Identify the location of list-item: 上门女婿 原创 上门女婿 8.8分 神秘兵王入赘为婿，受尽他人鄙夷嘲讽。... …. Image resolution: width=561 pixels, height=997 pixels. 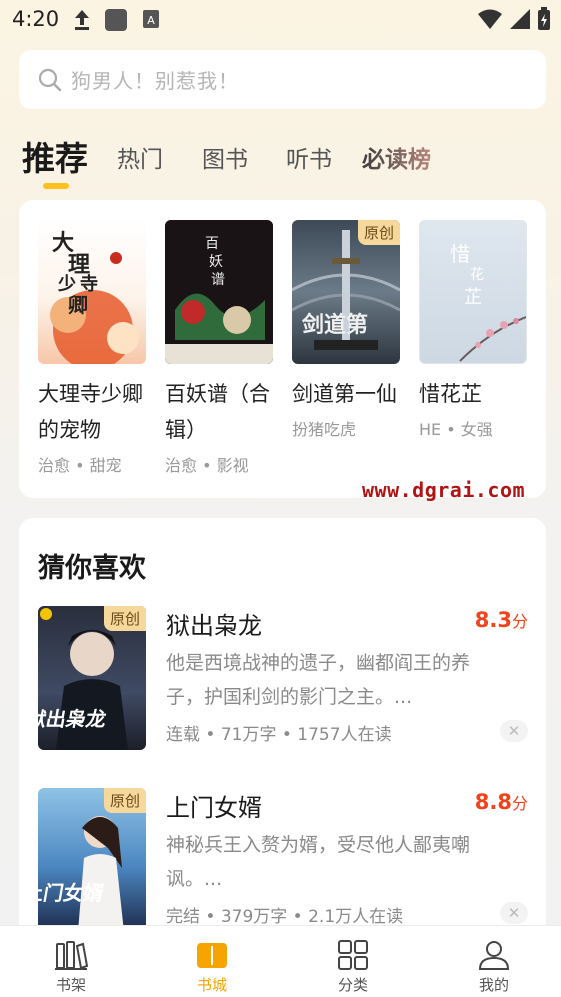
(283, 863).